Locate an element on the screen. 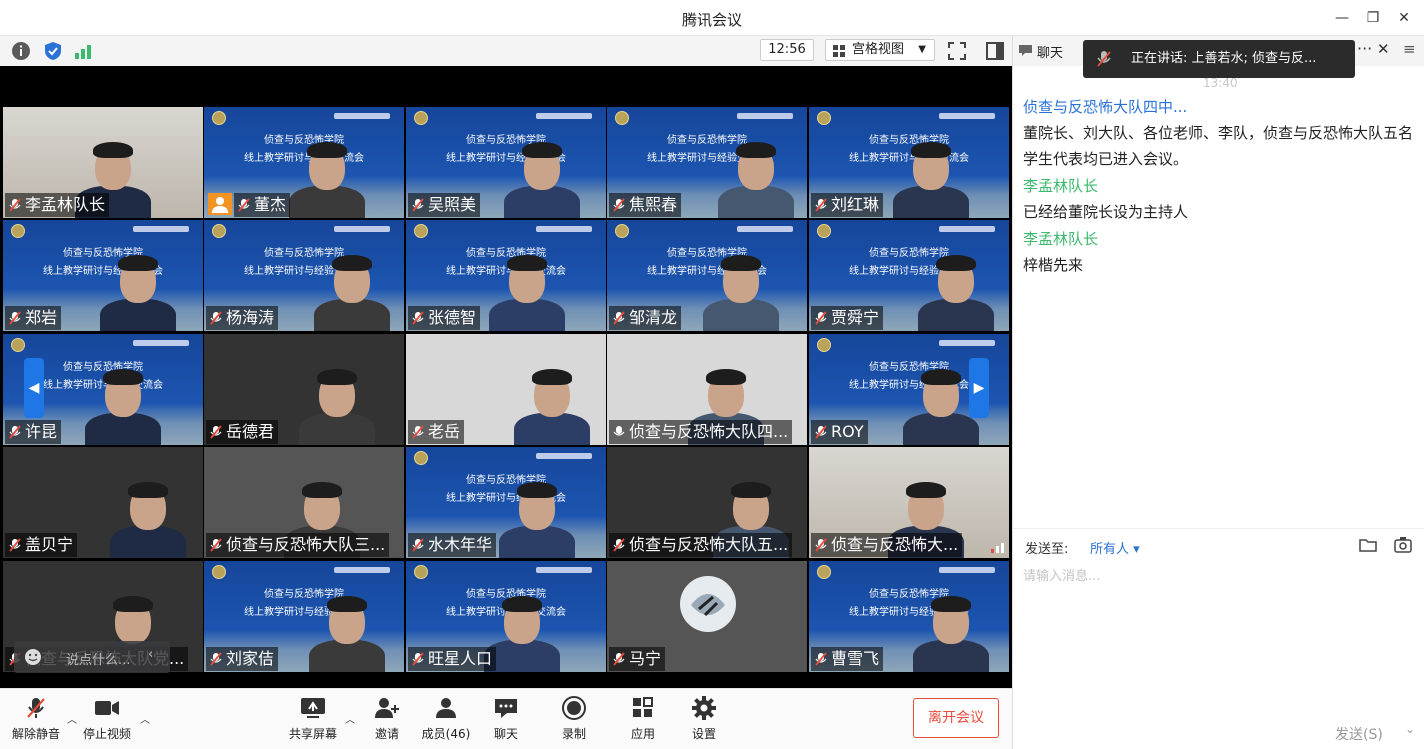  more-options-icon: ··· is located at coordinates (1364, 48).